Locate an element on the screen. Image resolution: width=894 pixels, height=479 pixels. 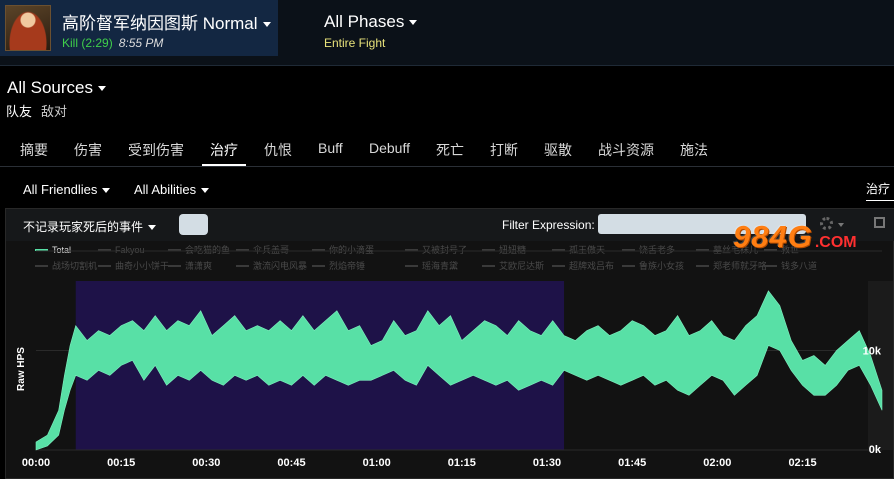
x-tick-label: 02:00 is located at coordinates (717, 463).